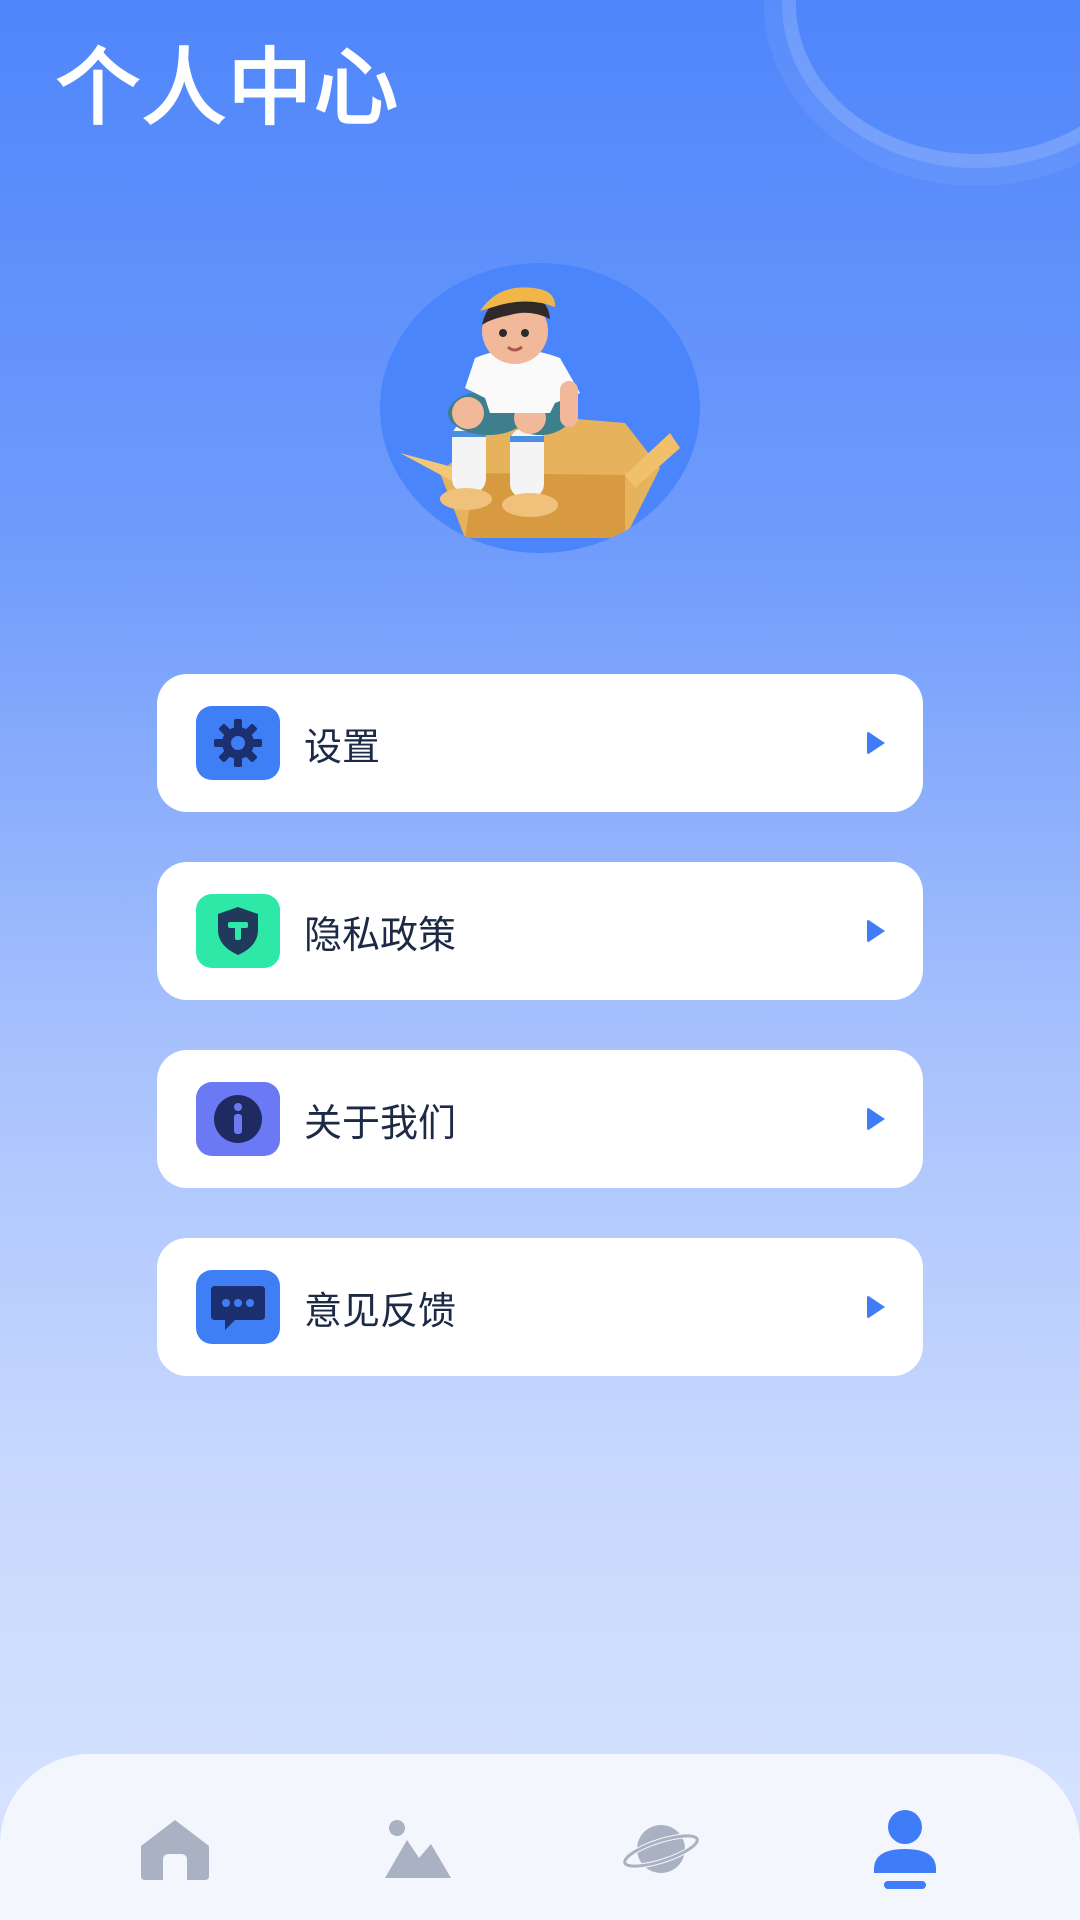  What do you see at coordinates (342, 746) in the screenshot?
I see `settings-label: 设置` at bounding box center [342, 746].